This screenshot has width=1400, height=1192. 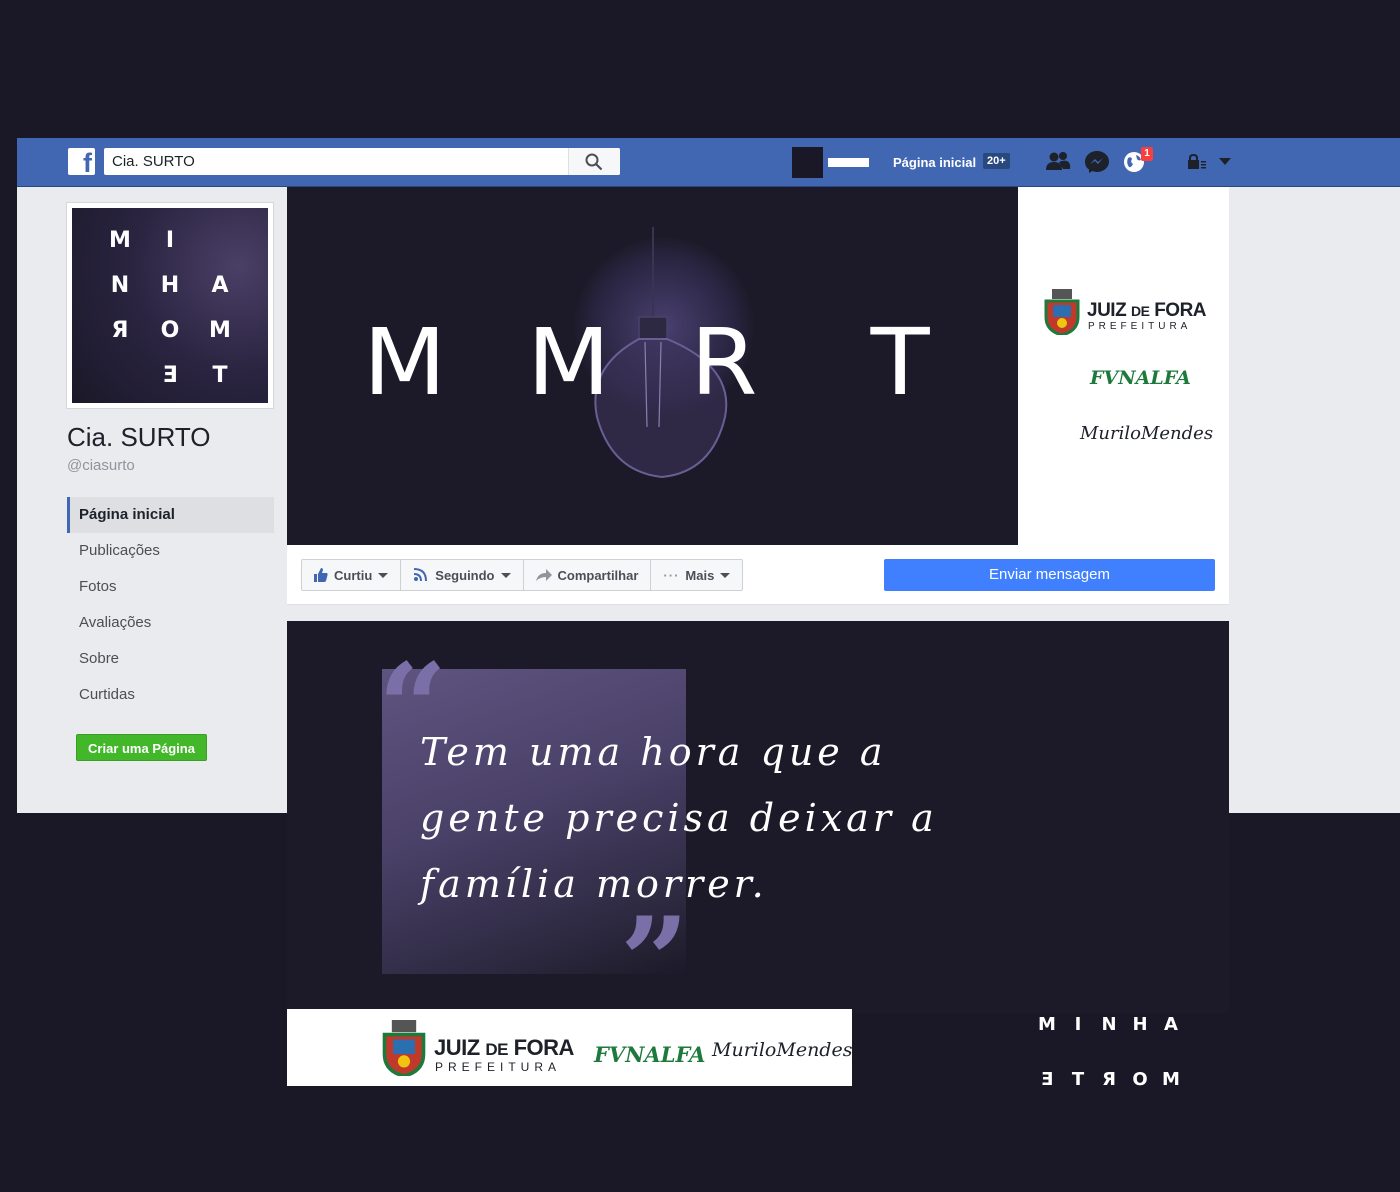 What do you see at coordinates (170, 330) in the screenshot?
I see `profile-letter: O` at bounding box center [170, 330].